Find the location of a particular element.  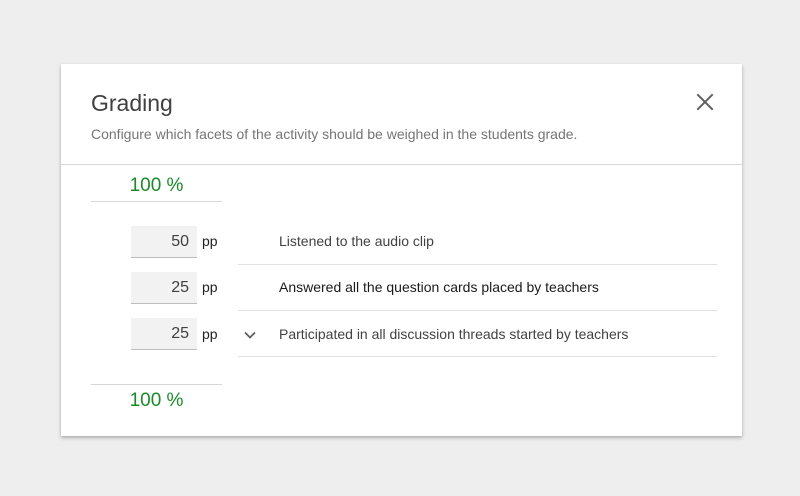

points-input-questions is located at coordinates (164, 288).